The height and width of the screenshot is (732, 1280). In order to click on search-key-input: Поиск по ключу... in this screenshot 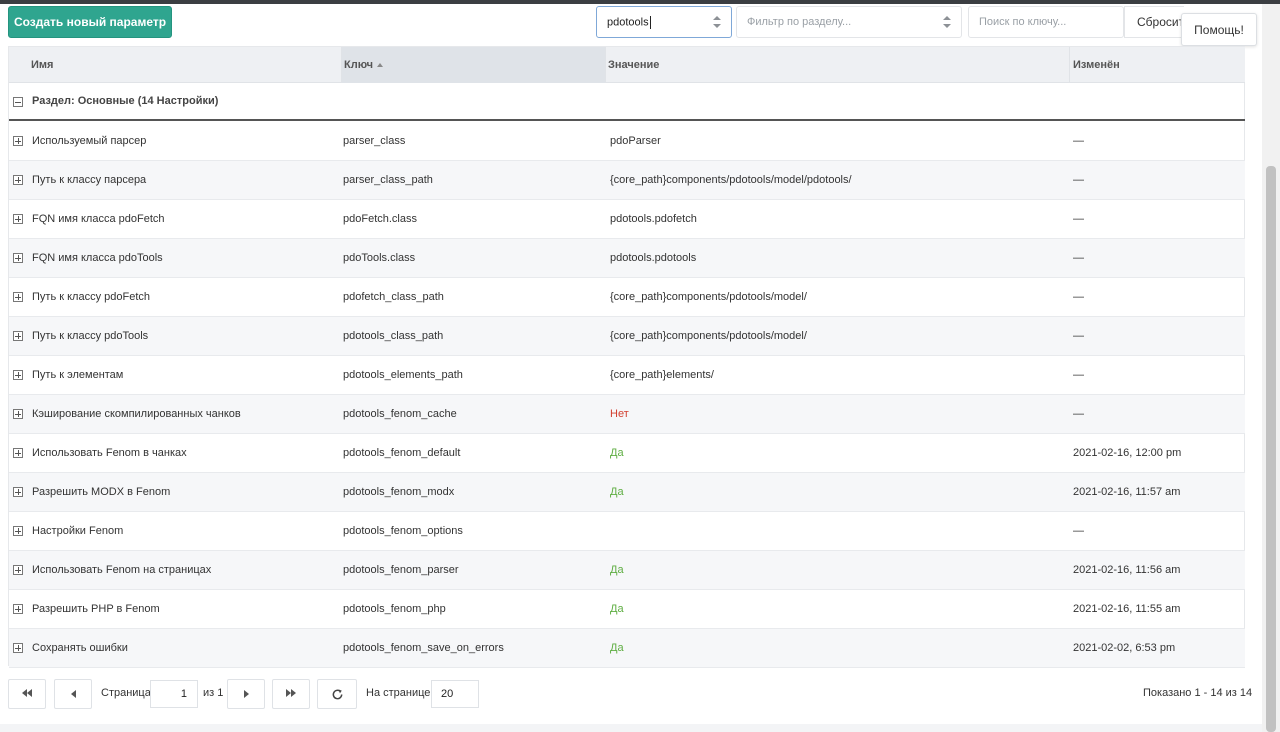, I will do `click(1046, 22)`.